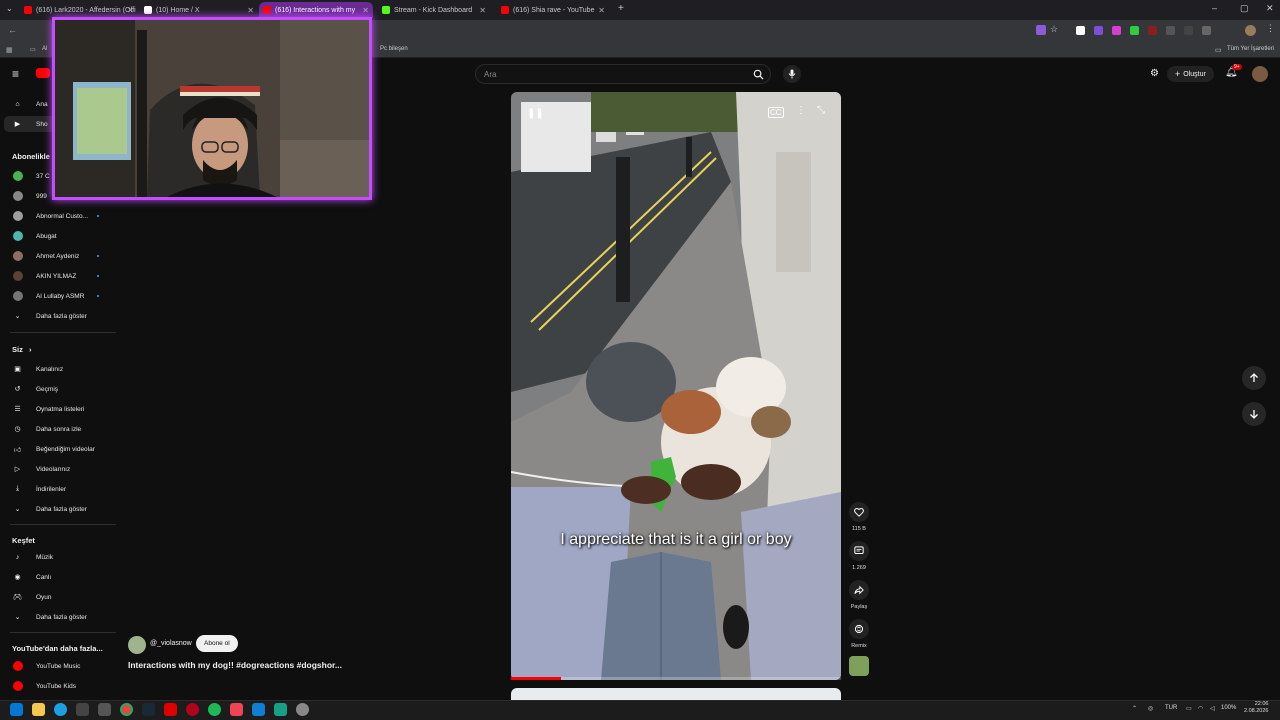  What do you see at coordinates (217, 643) in the screenshot?
I see `subscribe-button: Abone ol` at bounding box center [217, 643].